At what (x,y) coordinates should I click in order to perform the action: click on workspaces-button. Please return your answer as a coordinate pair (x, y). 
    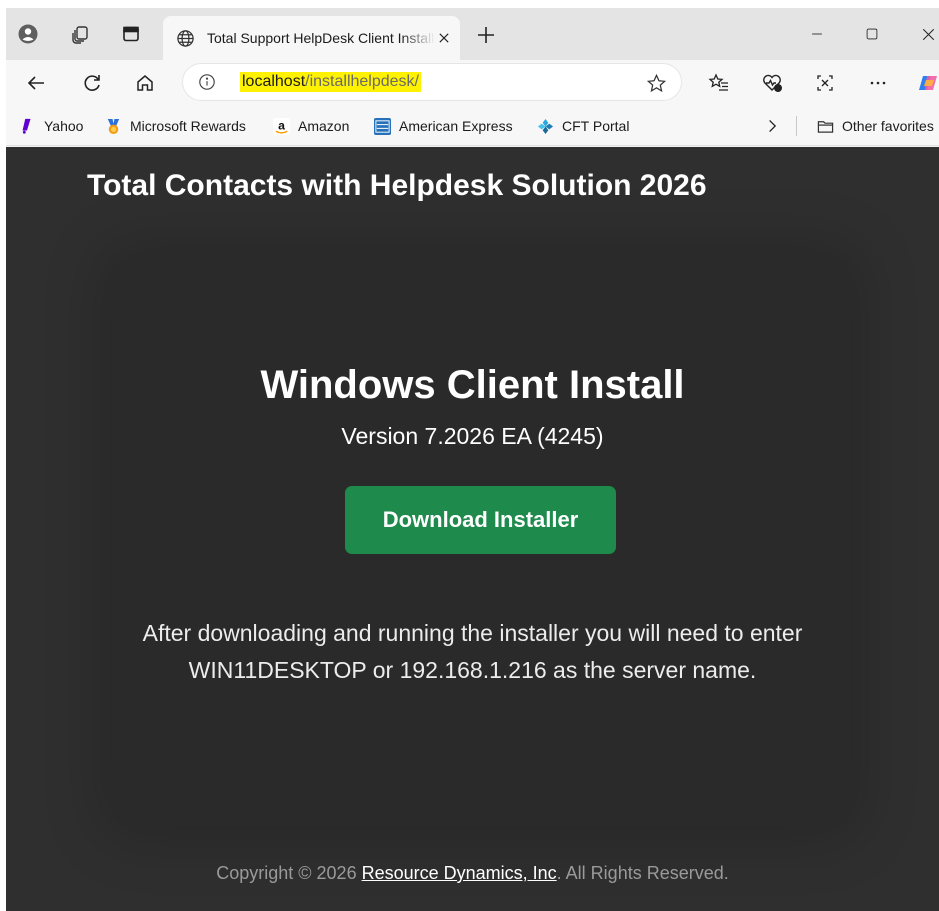
    Looking at the image, I should click on (80, 34).